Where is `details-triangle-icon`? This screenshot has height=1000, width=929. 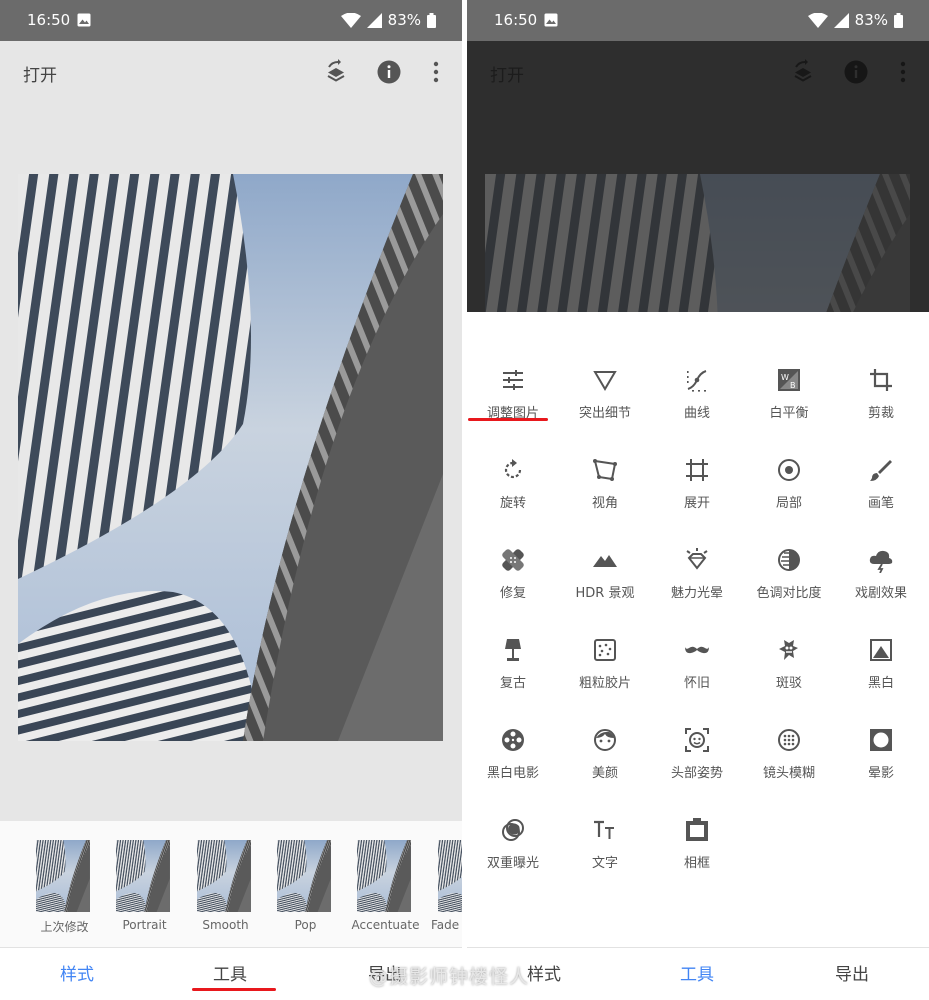 details-triangle-icon is located at coordinates (605, 381).